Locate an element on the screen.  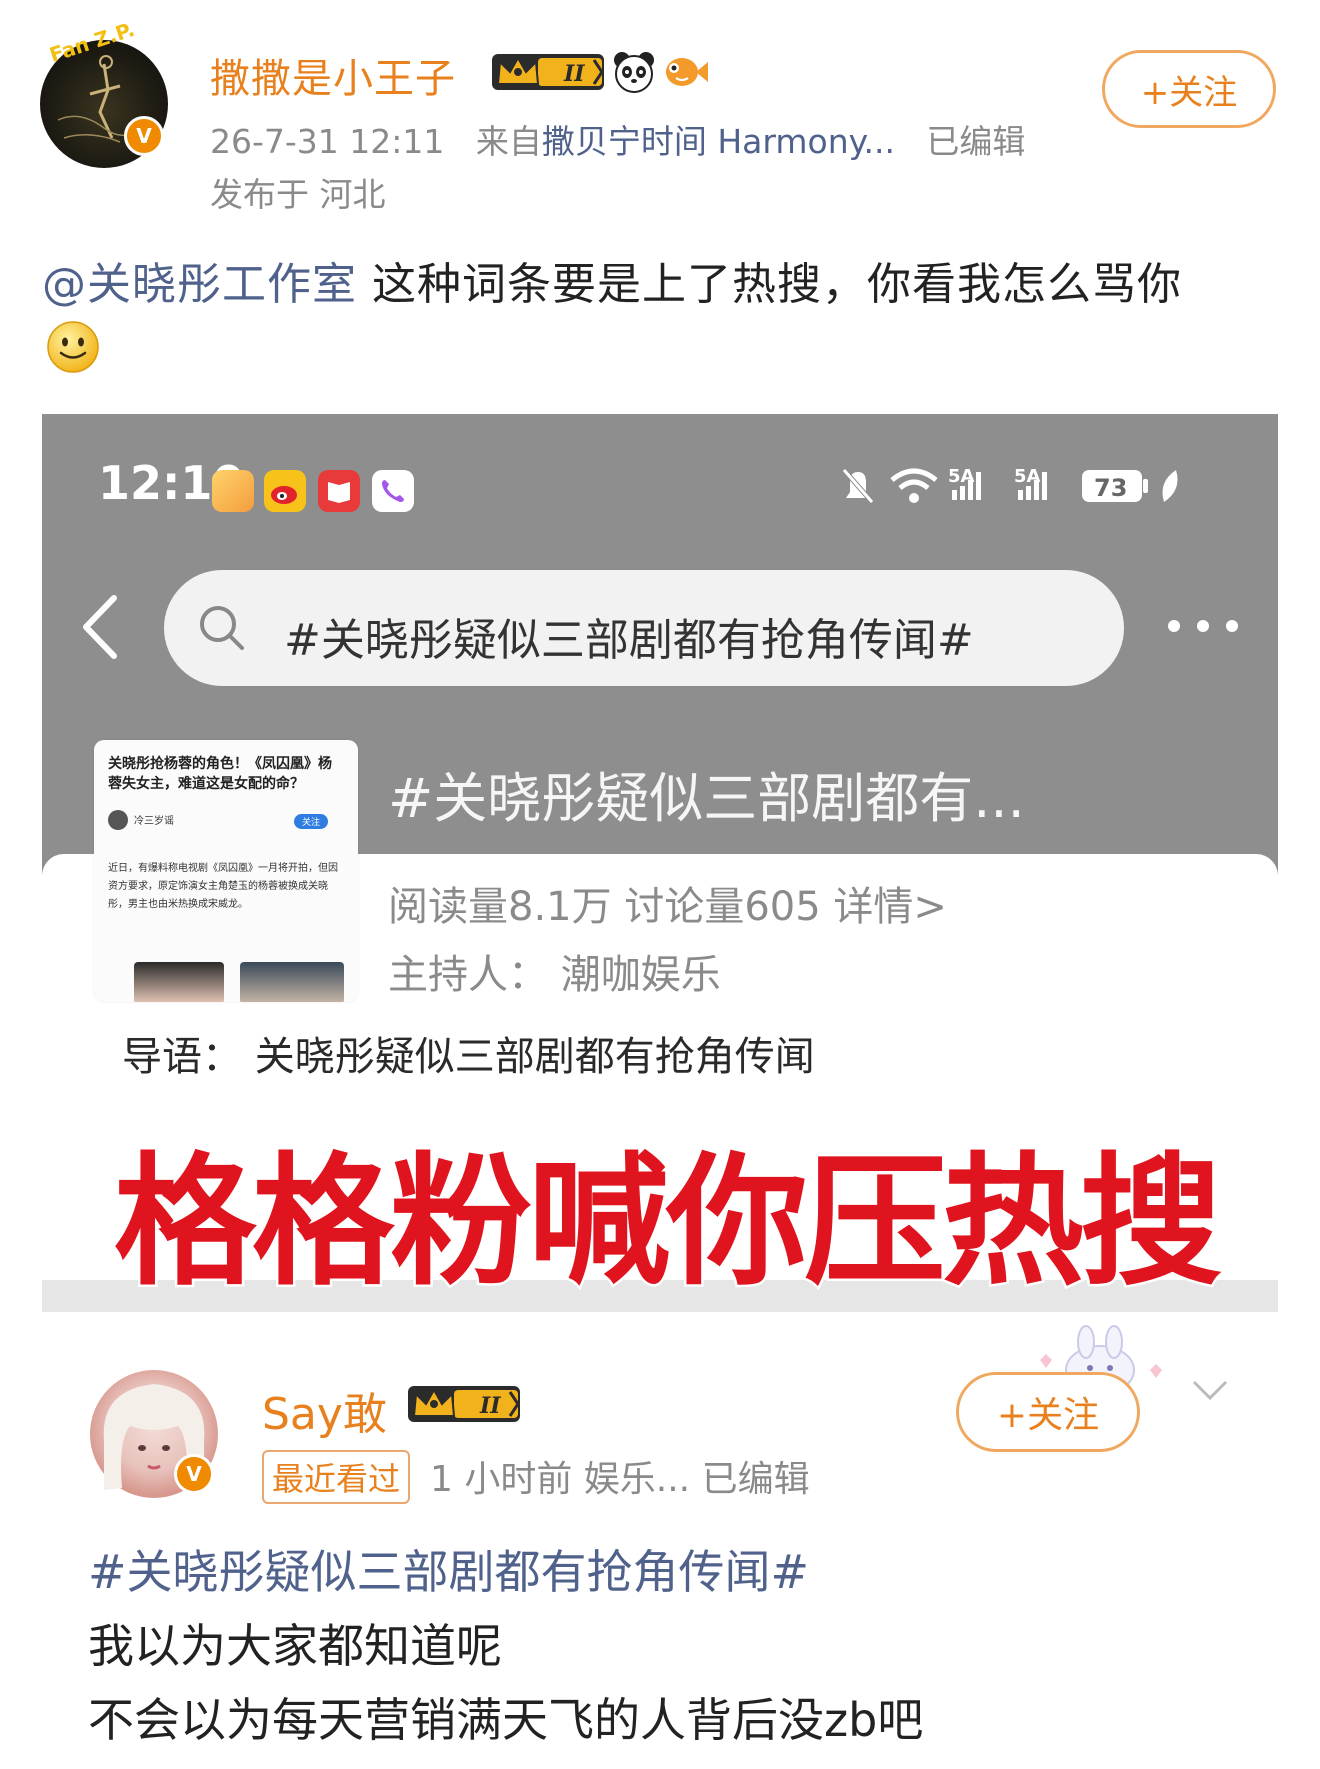
recently-viewed-tag: 最近看过 is located at coordinates (336, 1477).